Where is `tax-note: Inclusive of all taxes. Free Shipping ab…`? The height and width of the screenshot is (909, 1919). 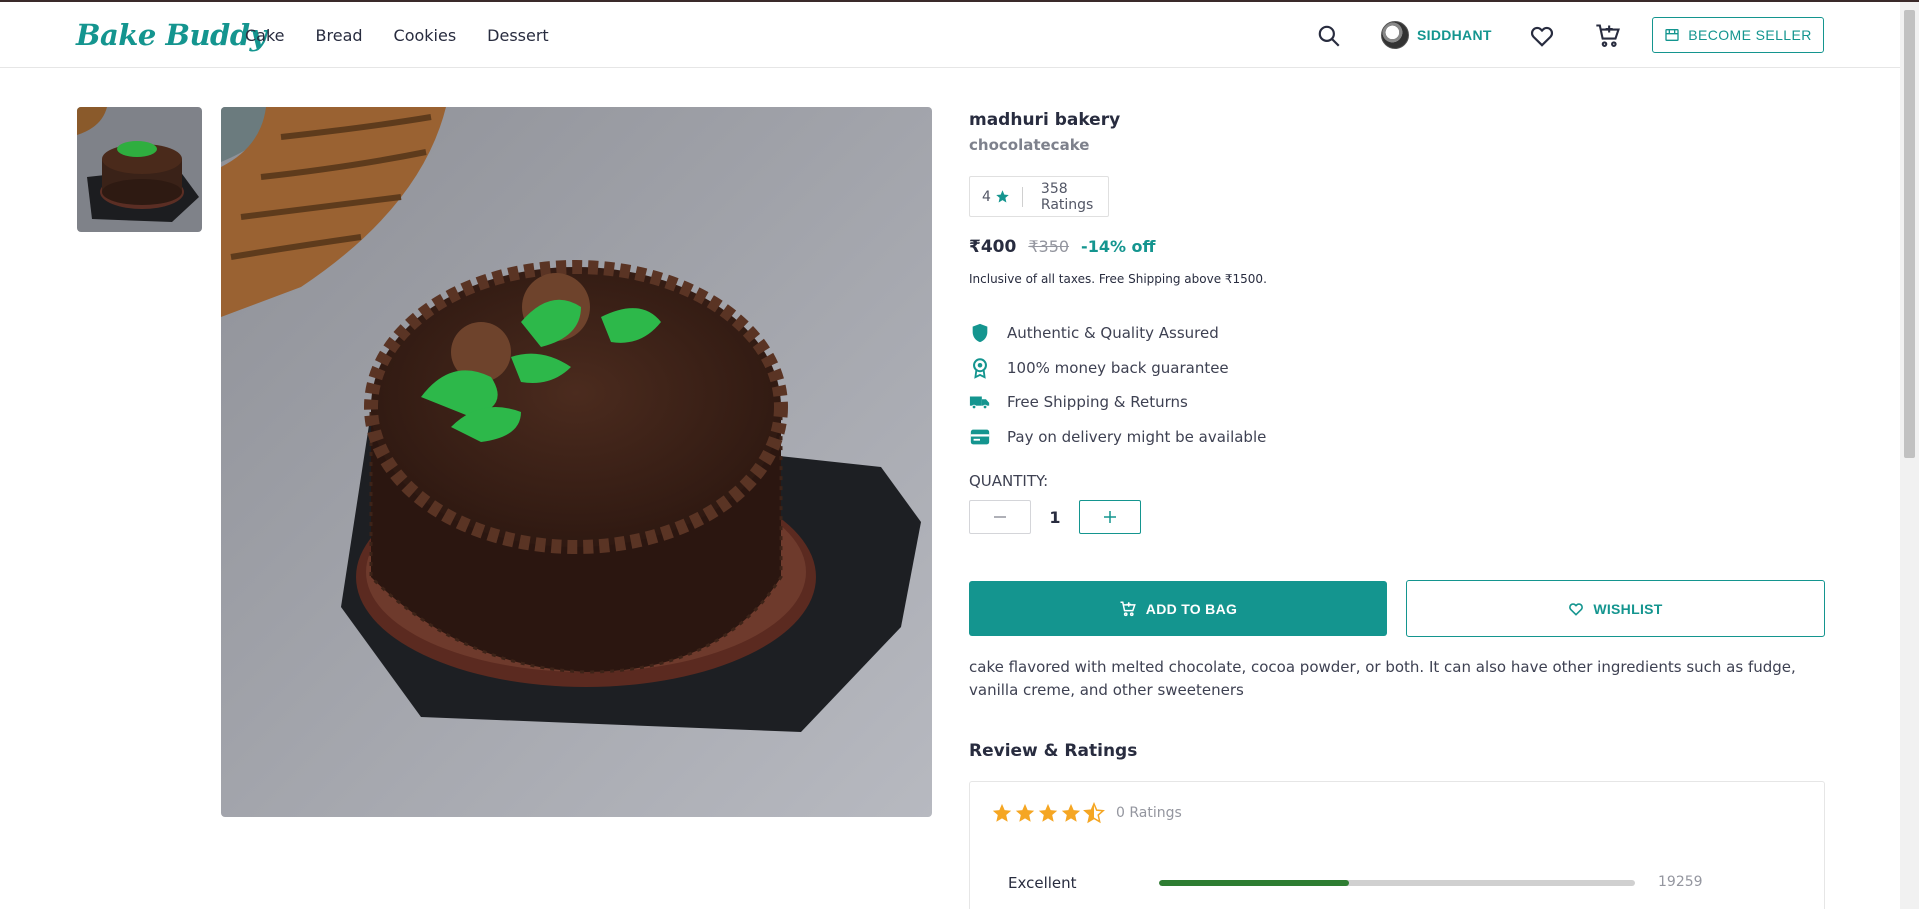
tax-note: Inclusive of all taxes. Free Shipping ab… is located at coordinates (1118, 279).